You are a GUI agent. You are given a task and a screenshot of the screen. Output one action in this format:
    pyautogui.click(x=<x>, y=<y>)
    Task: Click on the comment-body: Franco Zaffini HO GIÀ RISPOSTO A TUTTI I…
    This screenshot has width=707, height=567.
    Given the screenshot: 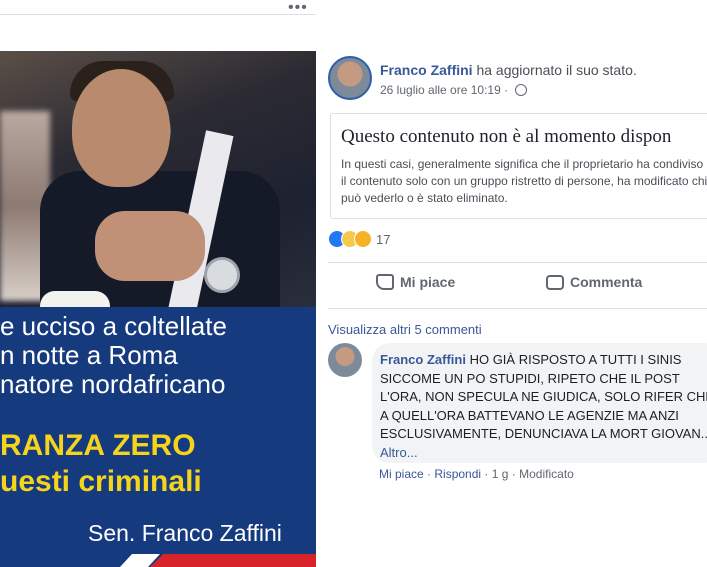 What is the action you would take?
    pyautogui.click(x=543, y=406)
    